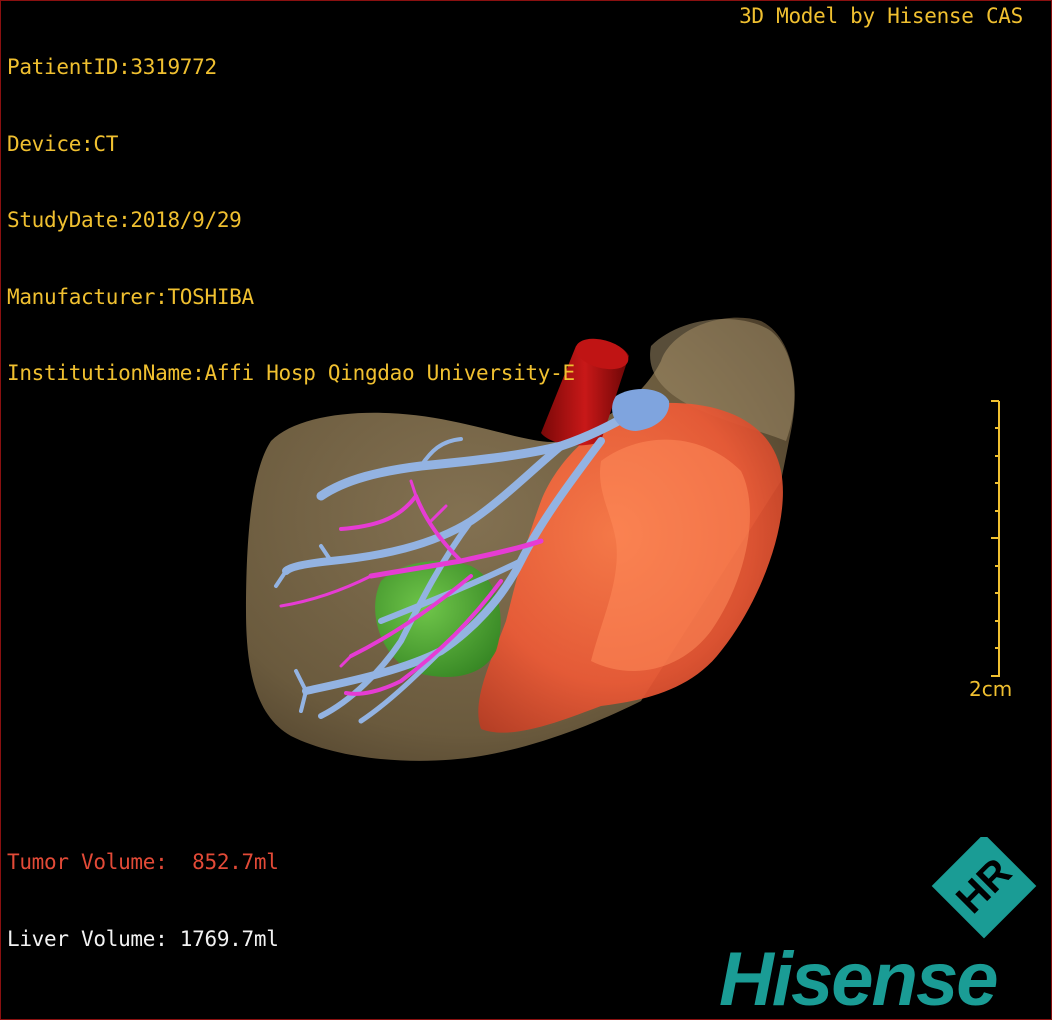 The image size is (1052, 1020). I want to click on model-credit: 3D Model by Hisense CAS, so click(881, 16).